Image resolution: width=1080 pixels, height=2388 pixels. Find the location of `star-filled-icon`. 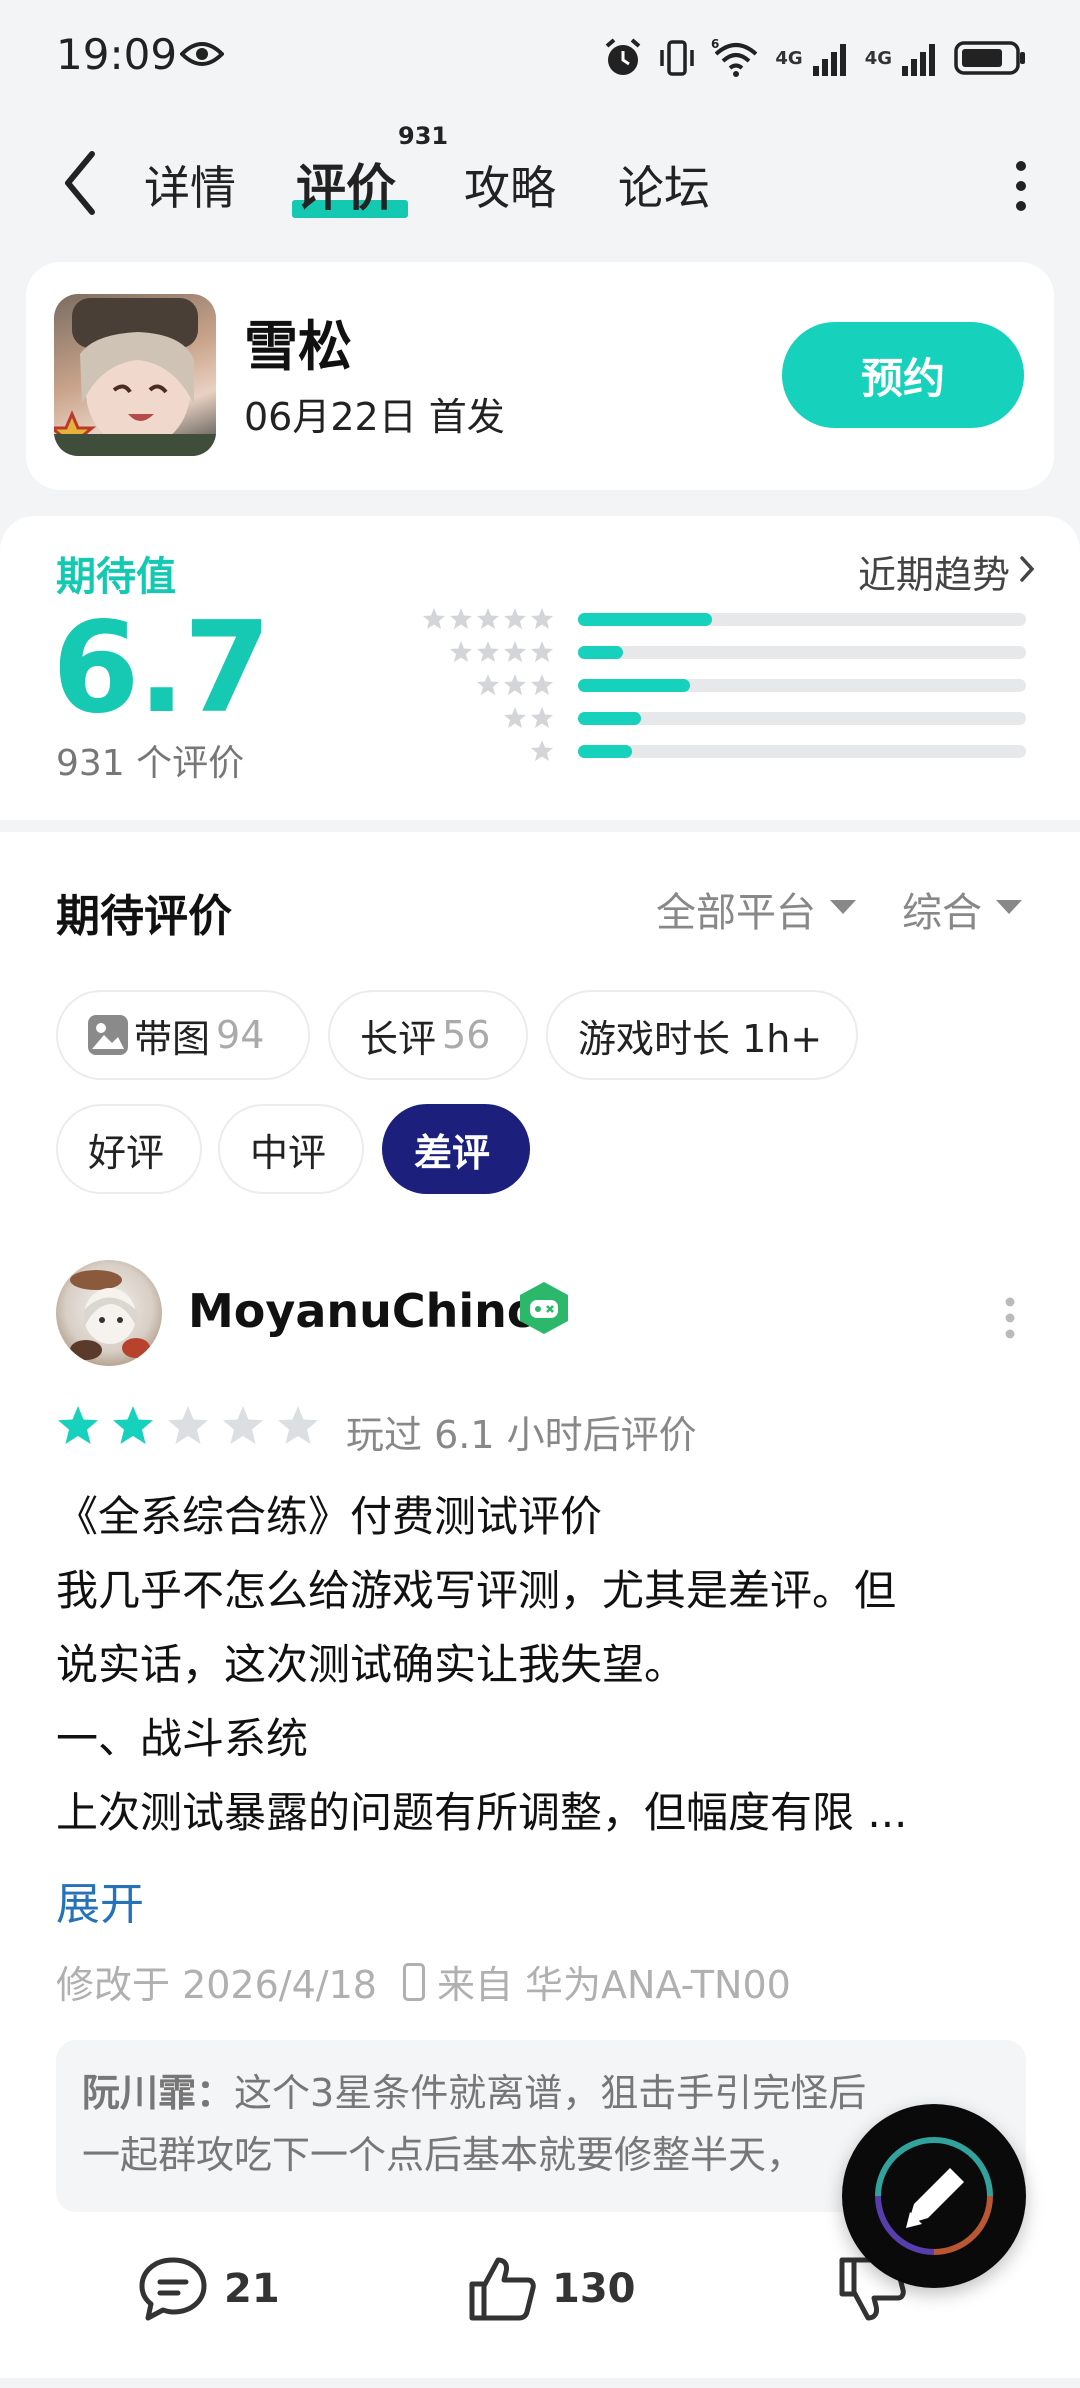

star-filled-icon is located at coordinates (78, 1425).